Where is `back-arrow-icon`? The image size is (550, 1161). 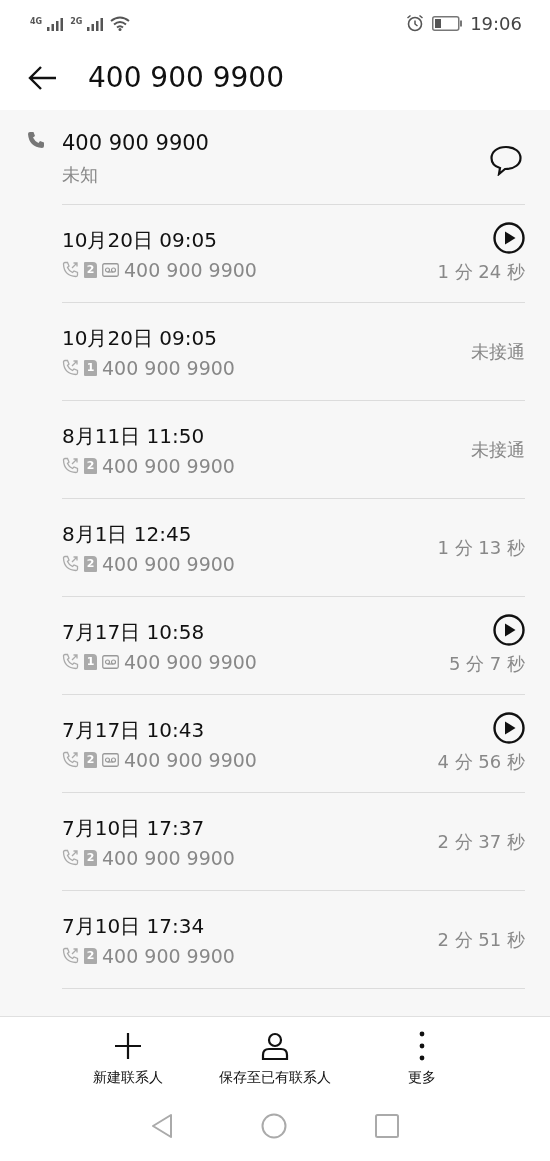 back-arrow-icon is located at coordinates (43, 78).